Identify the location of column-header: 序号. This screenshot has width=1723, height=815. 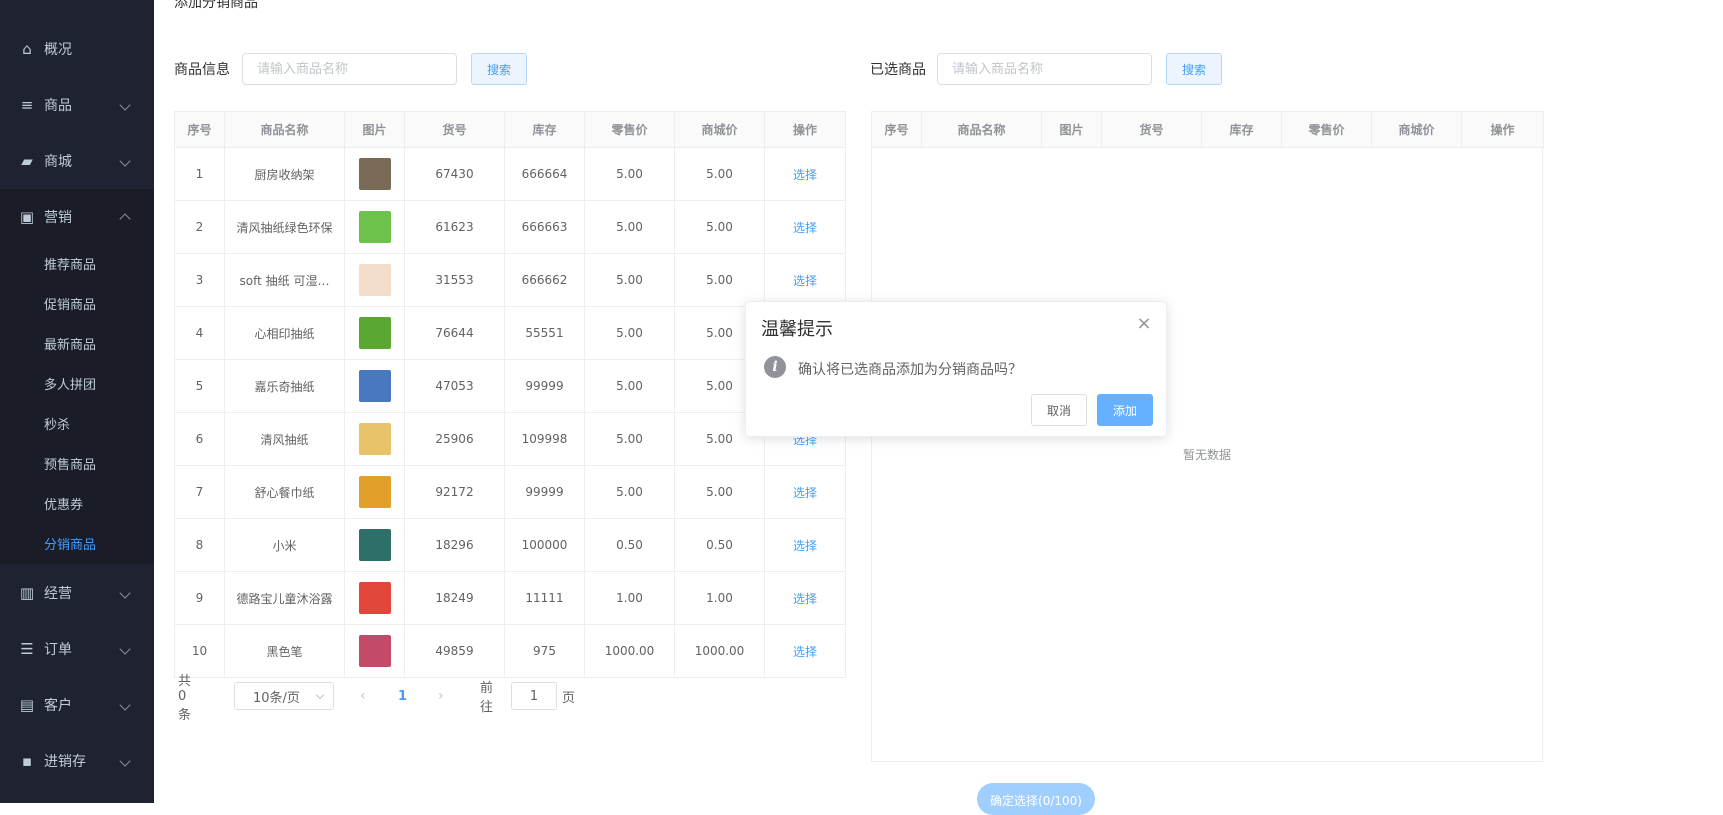
(896, 129).